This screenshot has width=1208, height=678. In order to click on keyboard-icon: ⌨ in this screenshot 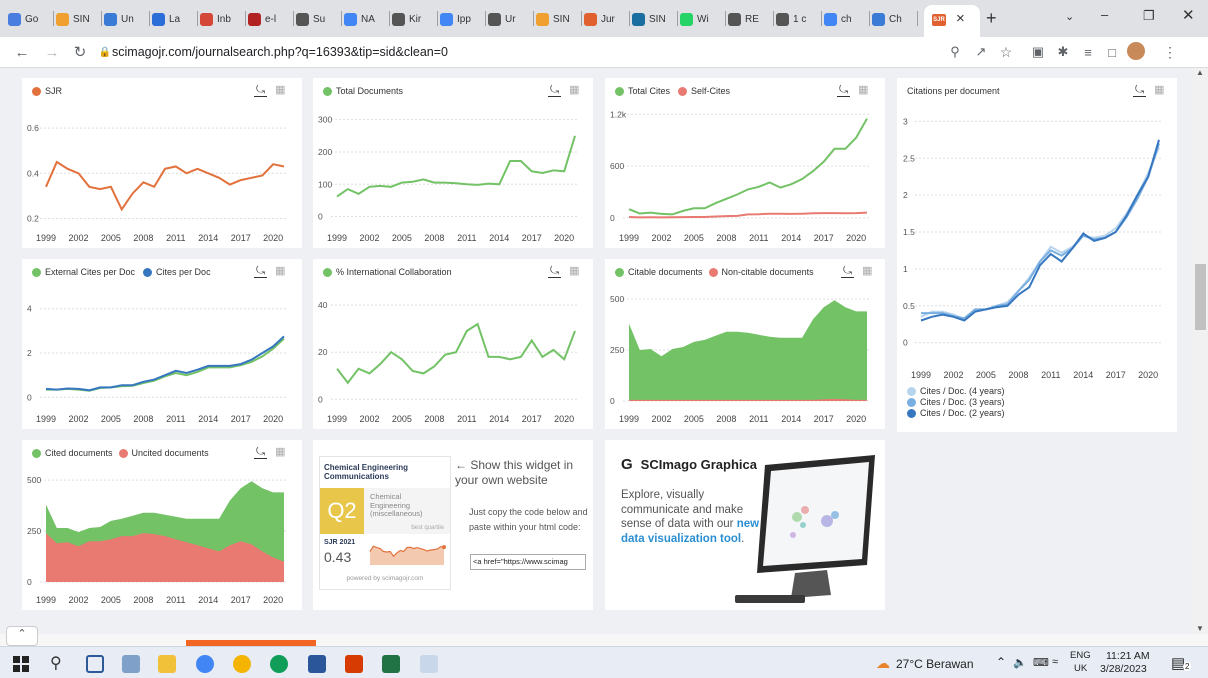, I will do `click(1041, 662)`.